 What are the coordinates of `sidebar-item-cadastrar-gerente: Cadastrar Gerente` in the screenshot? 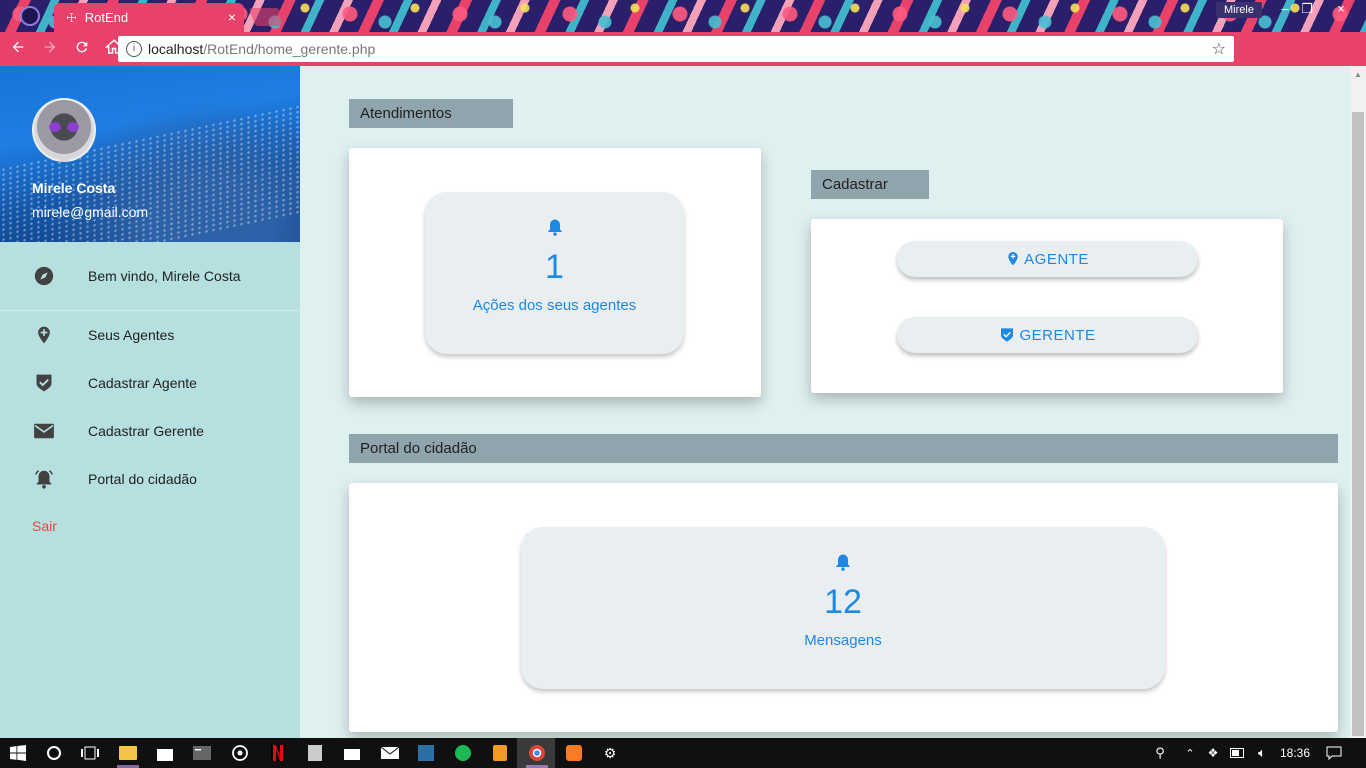 It's located at (150, 431).